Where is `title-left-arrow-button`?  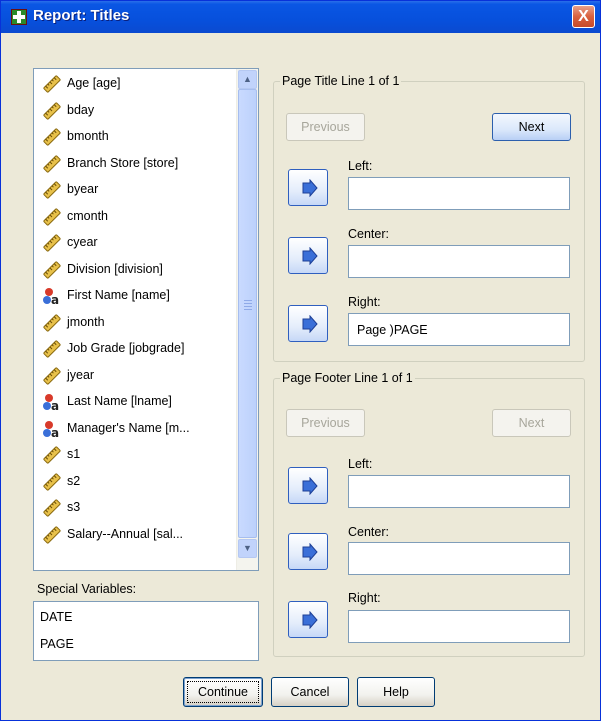 title-left-arrow-button is located at coordinates (308, 187).